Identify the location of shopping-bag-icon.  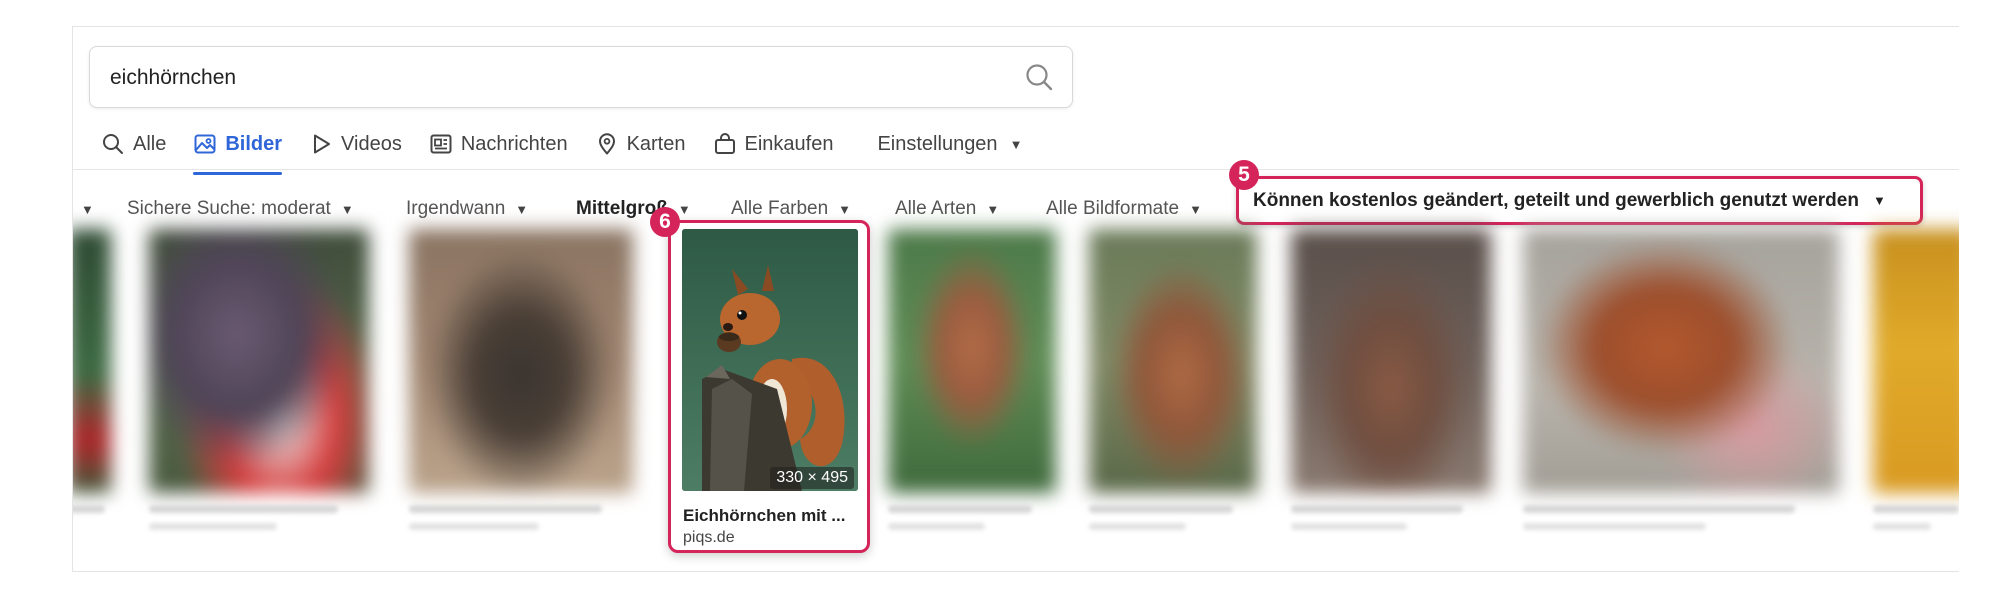
(724, 143).